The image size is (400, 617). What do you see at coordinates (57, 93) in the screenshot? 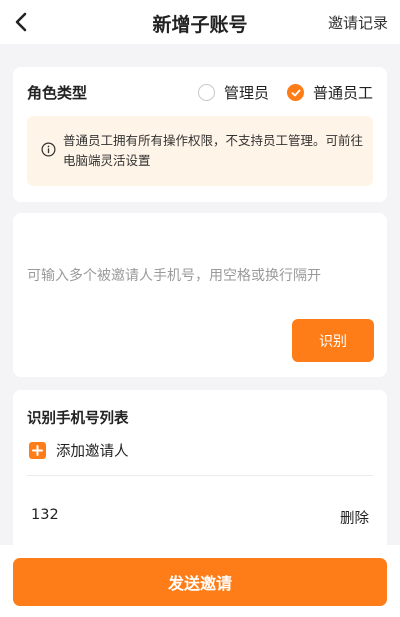
I see `role-type-label: 角色类型` at bounding box center [57, 93].